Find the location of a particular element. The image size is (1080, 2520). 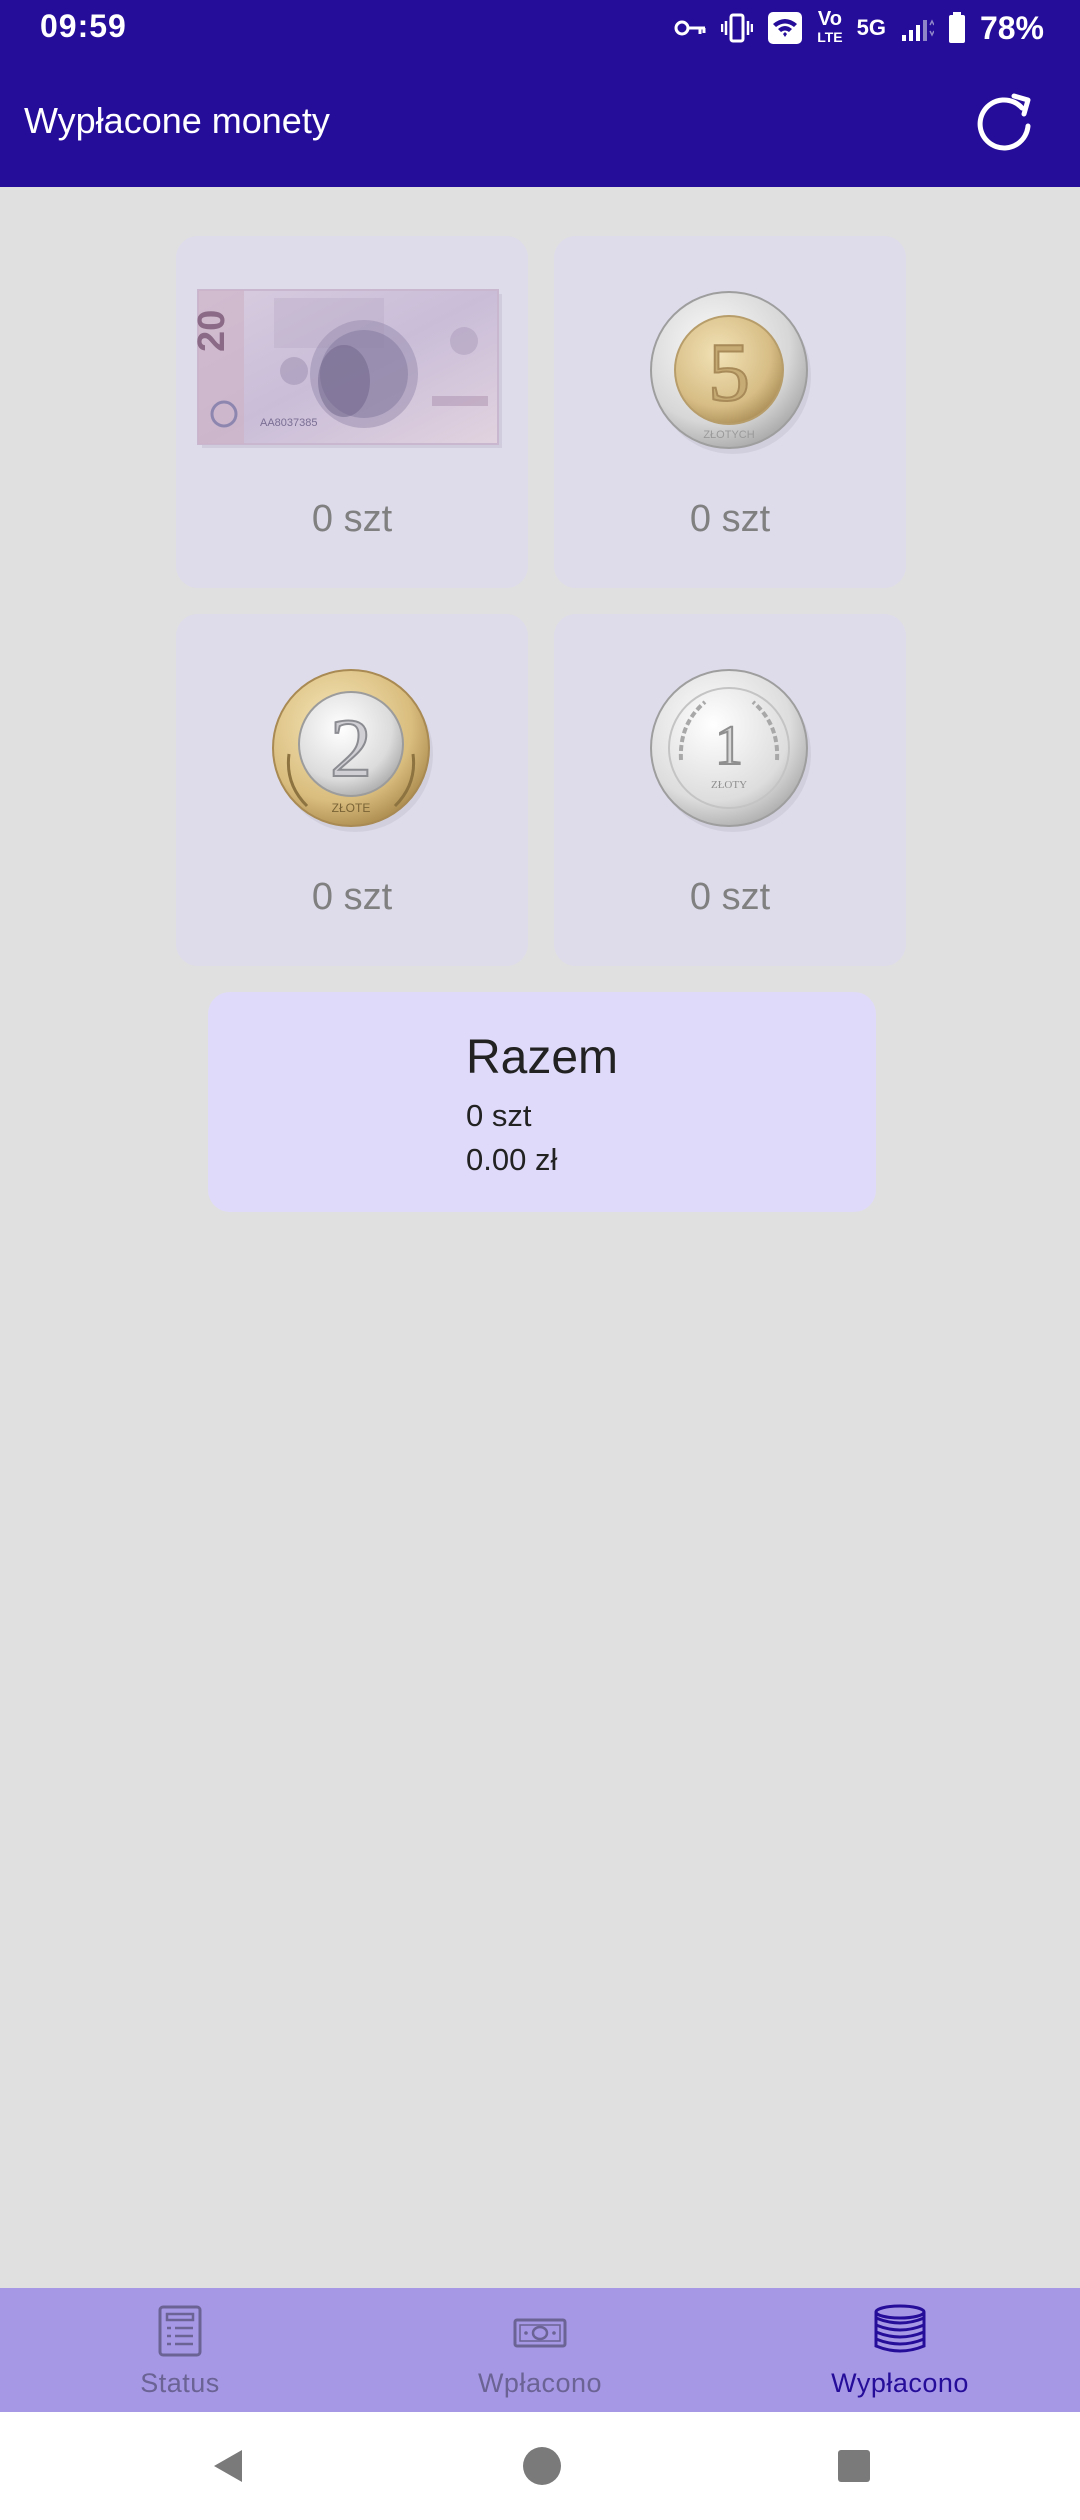

battery-percent: 78% is located at coordinates (1011, 27).